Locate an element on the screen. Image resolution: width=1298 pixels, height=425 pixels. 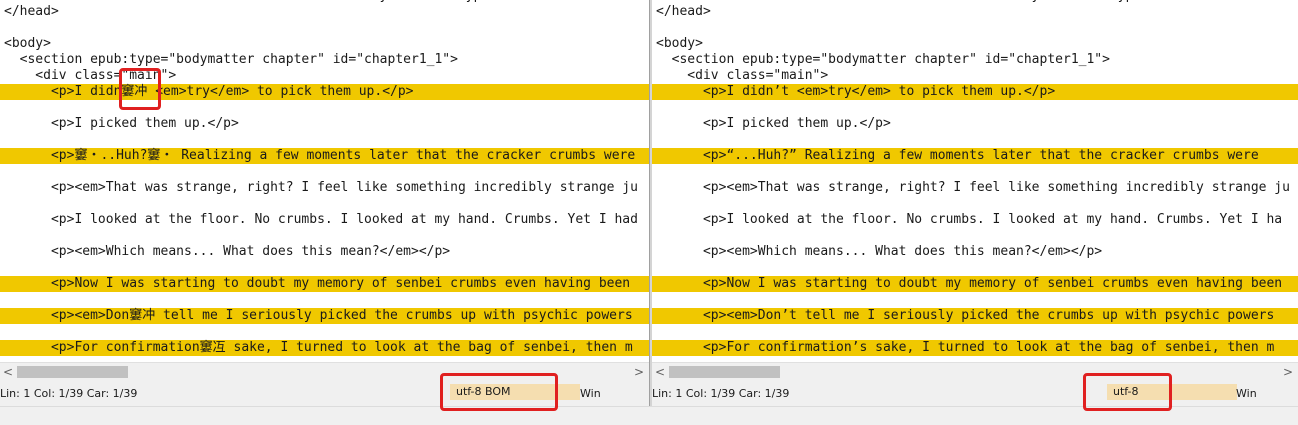
annotation-box-left-encoding is located at coordinates (499, 392).